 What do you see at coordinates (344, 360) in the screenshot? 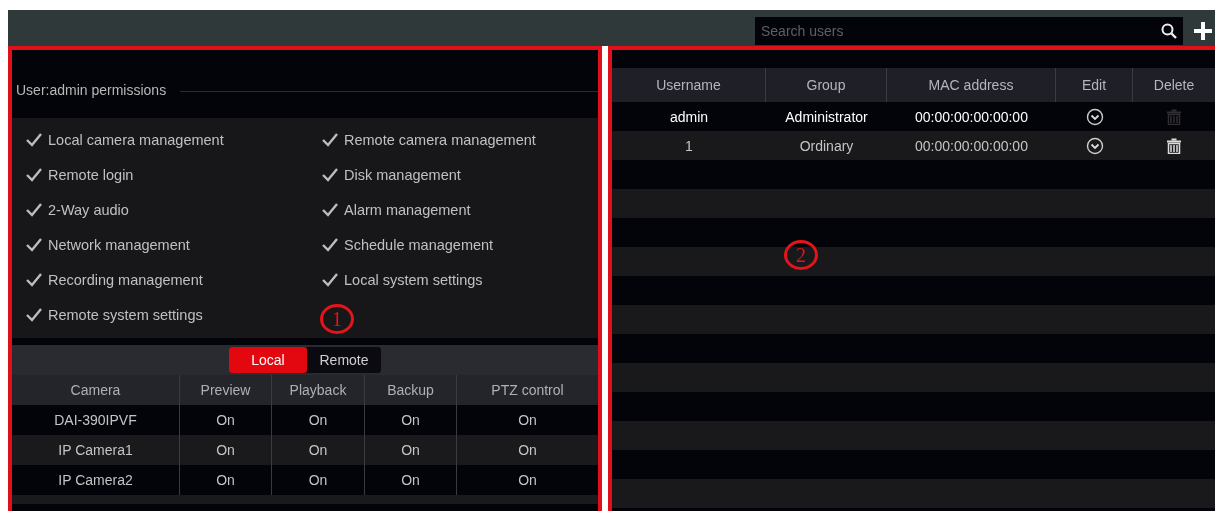
I see `tab: Remote` at bounding box center [344, 360].